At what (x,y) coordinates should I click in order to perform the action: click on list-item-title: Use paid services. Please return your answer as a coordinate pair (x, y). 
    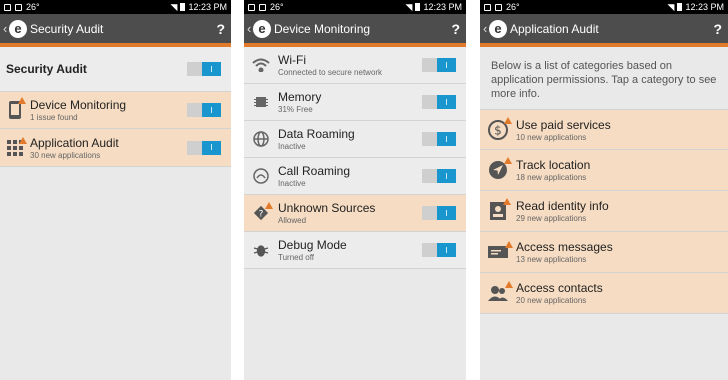
    Looking at the image, I should click on (563, 124).